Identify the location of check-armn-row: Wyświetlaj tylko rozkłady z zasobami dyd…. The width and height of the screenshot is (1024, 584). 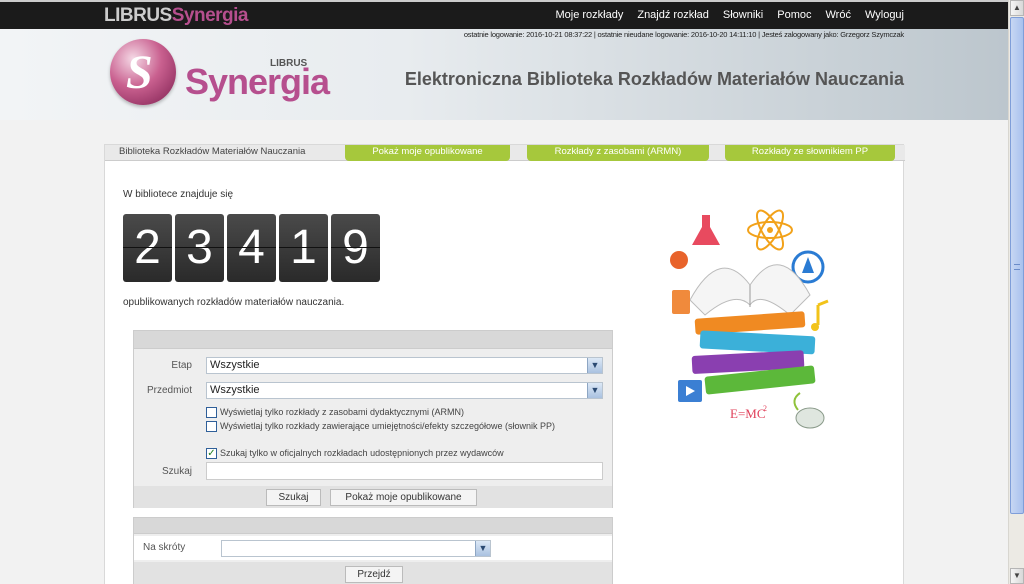
(403, 412).